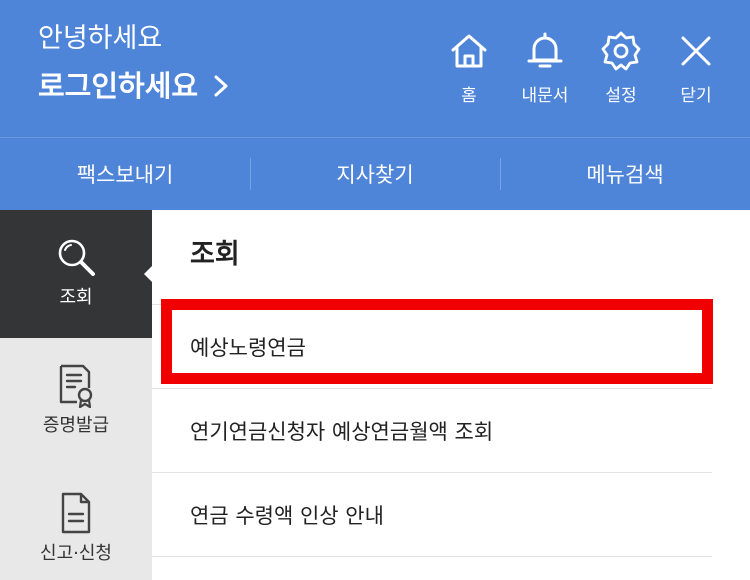 Image resolution: width=750 pixels, height=580 pixels. Describe the element at coordinates (76, 425) in the screenshot. I see `sidebar-item-label: 증명발급` at that location.